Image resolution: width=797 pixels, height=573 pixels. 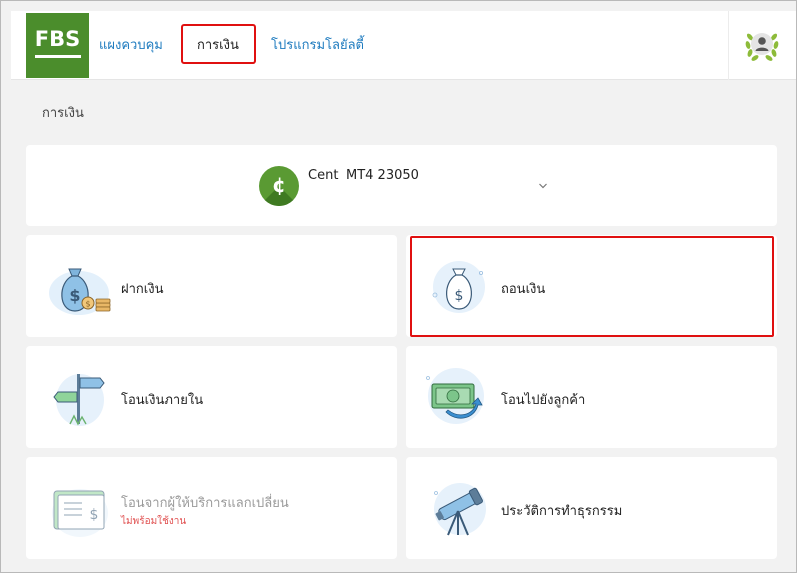 I want to click on signpost-icon, so click(x=79, y=400).